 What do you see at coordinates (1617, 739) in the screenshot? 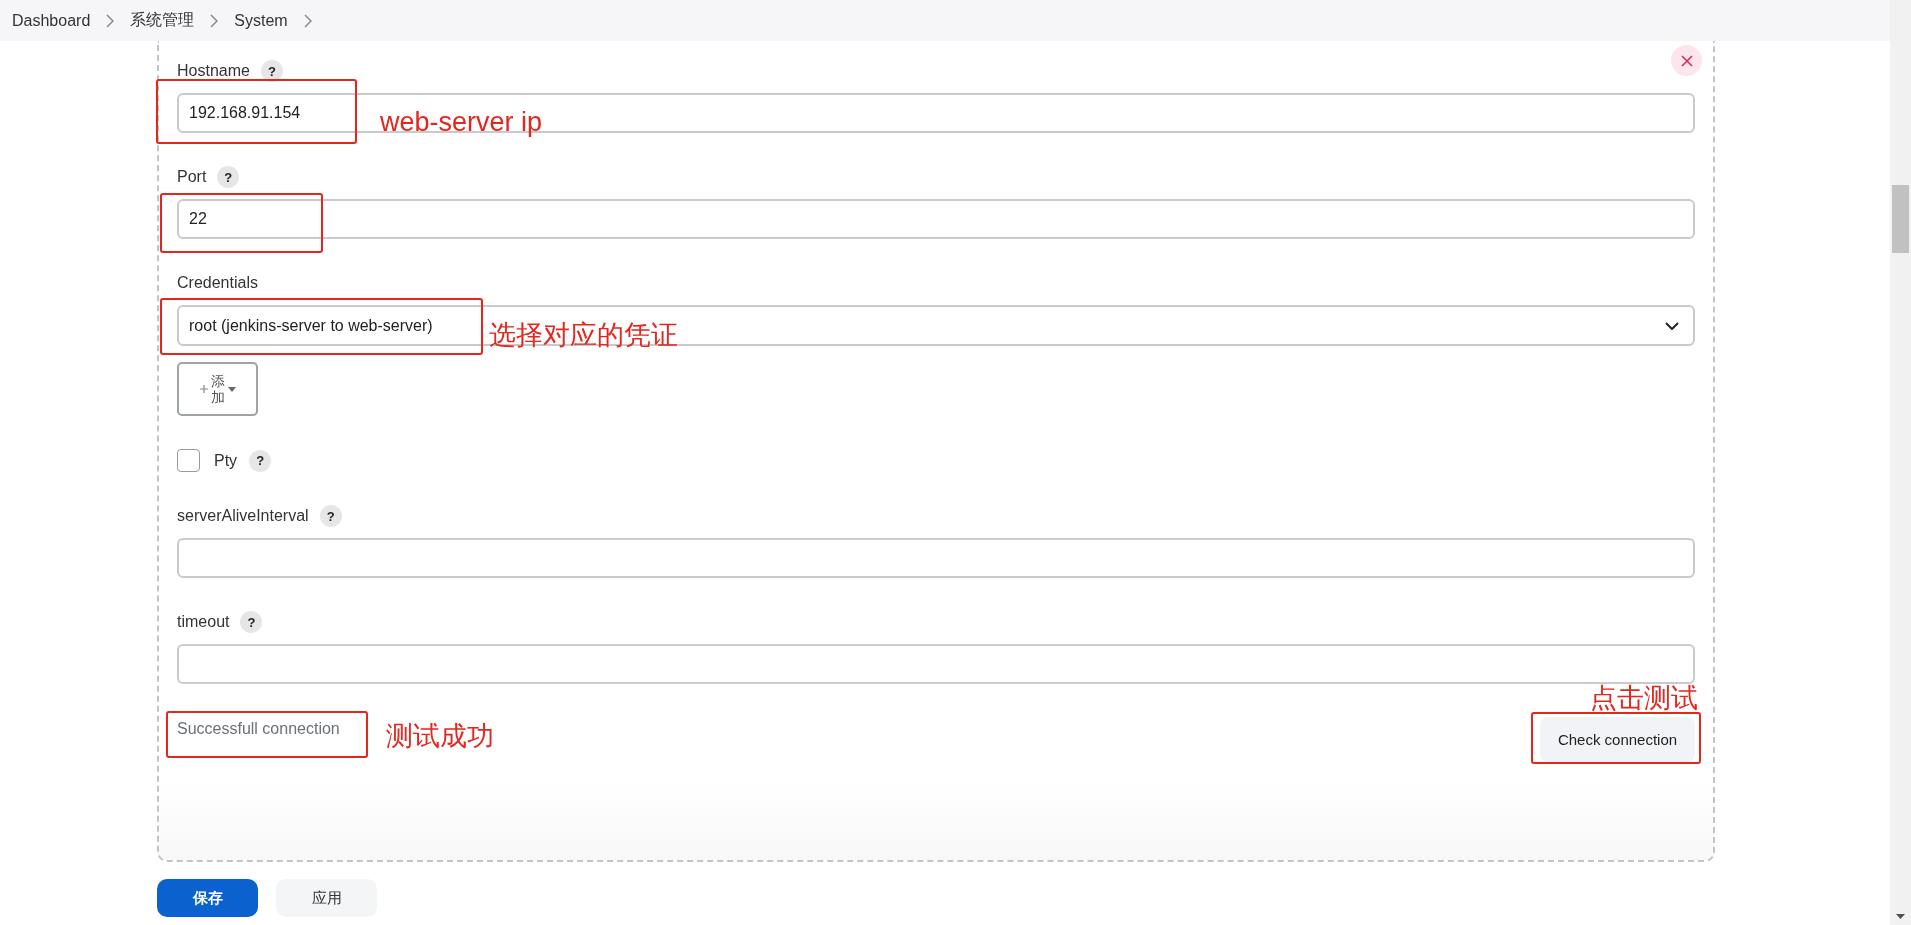
I see `check-connection-button: Check connection` at bounding box center [1617, 739].